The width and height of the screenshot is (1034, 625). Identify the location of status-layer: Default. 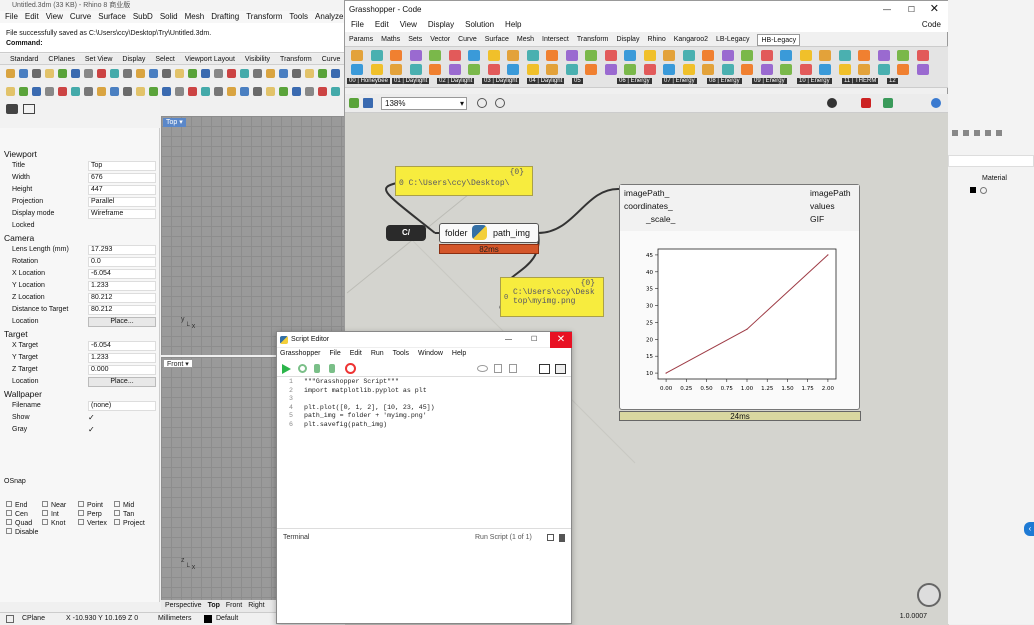
(227, 619).